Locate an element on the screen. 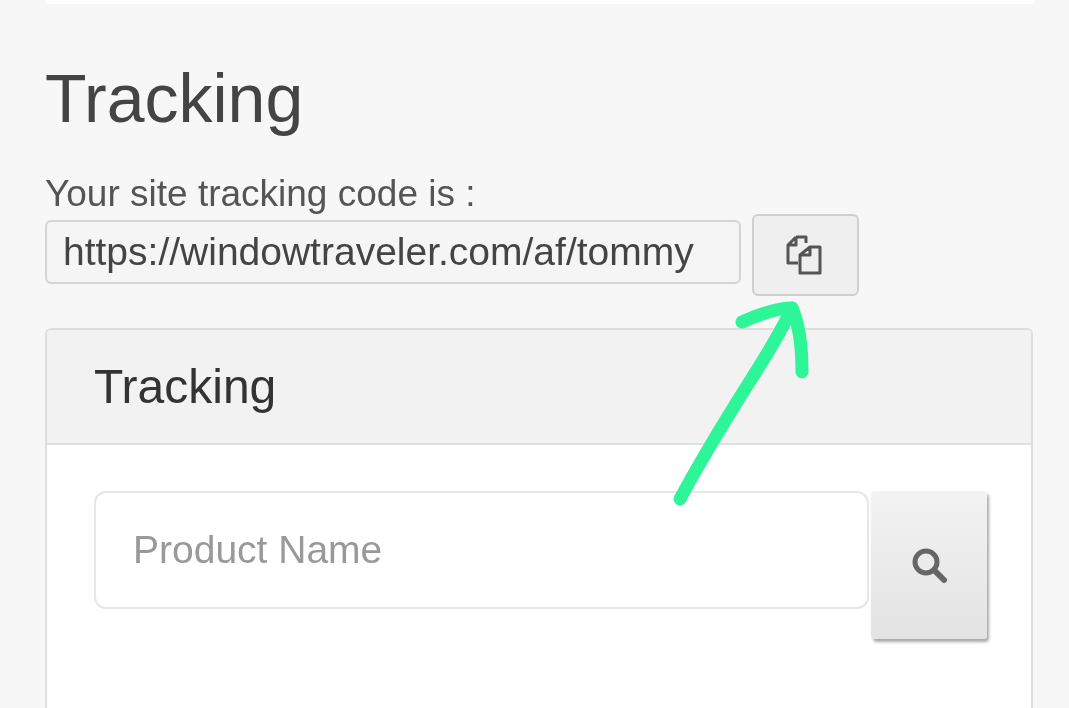 Image resolution: width=1069 pixels, height=708 pixels. copy-button is located at coordinates (805, 255).